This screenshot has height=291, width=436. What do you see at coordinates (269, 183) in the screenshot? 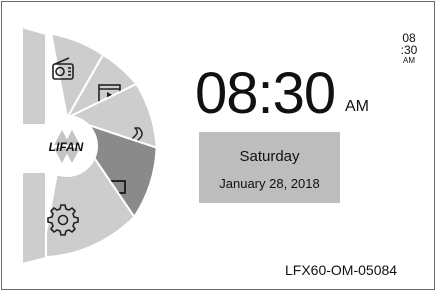
I see `date-label: January 28, 2018` at bounding box center [269, 183].